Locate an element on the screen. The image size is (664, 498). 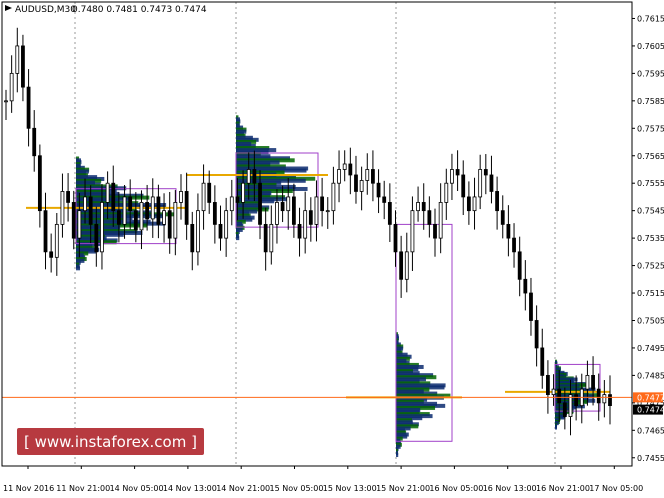
x-tick-label: 15 Nov 13:00 is located at coordinates (350, 488).